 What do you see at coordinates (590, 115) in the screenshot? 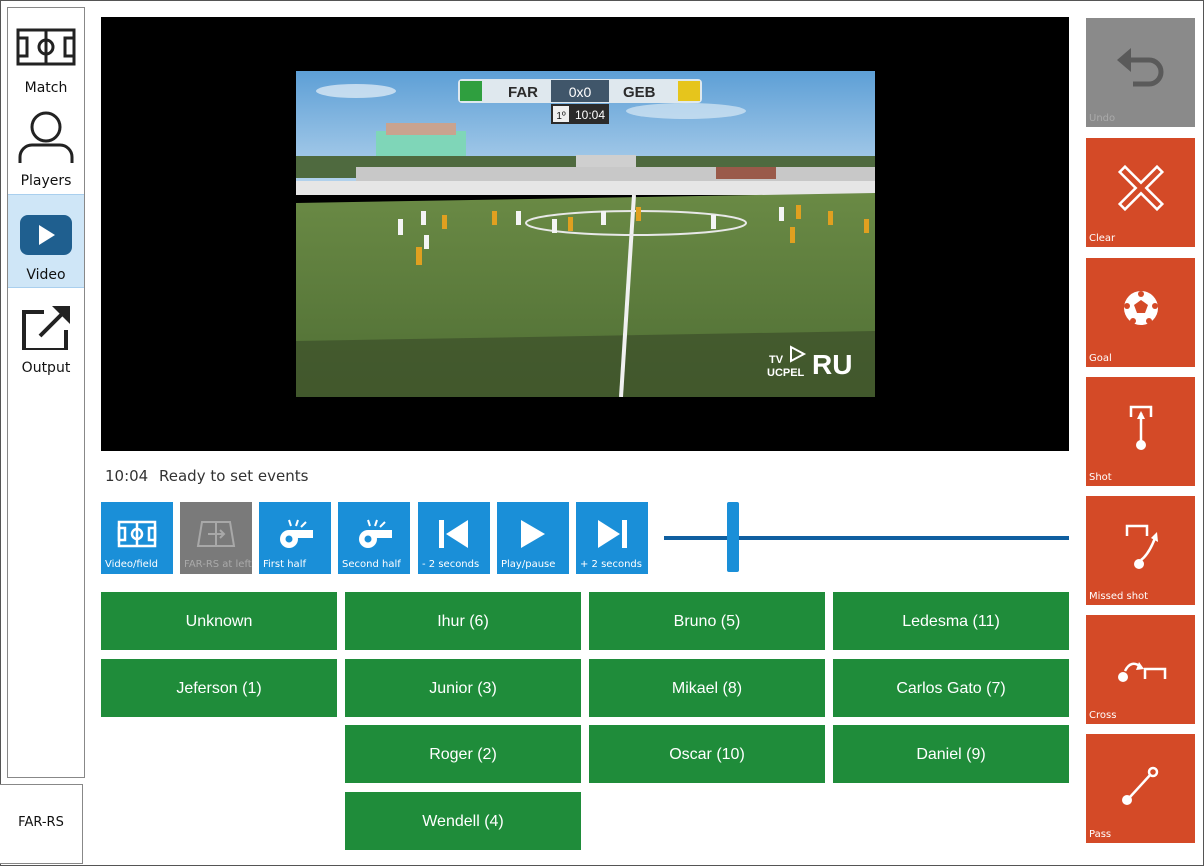
I see `score-clock: 10:04` at bounding box center [590, 115].